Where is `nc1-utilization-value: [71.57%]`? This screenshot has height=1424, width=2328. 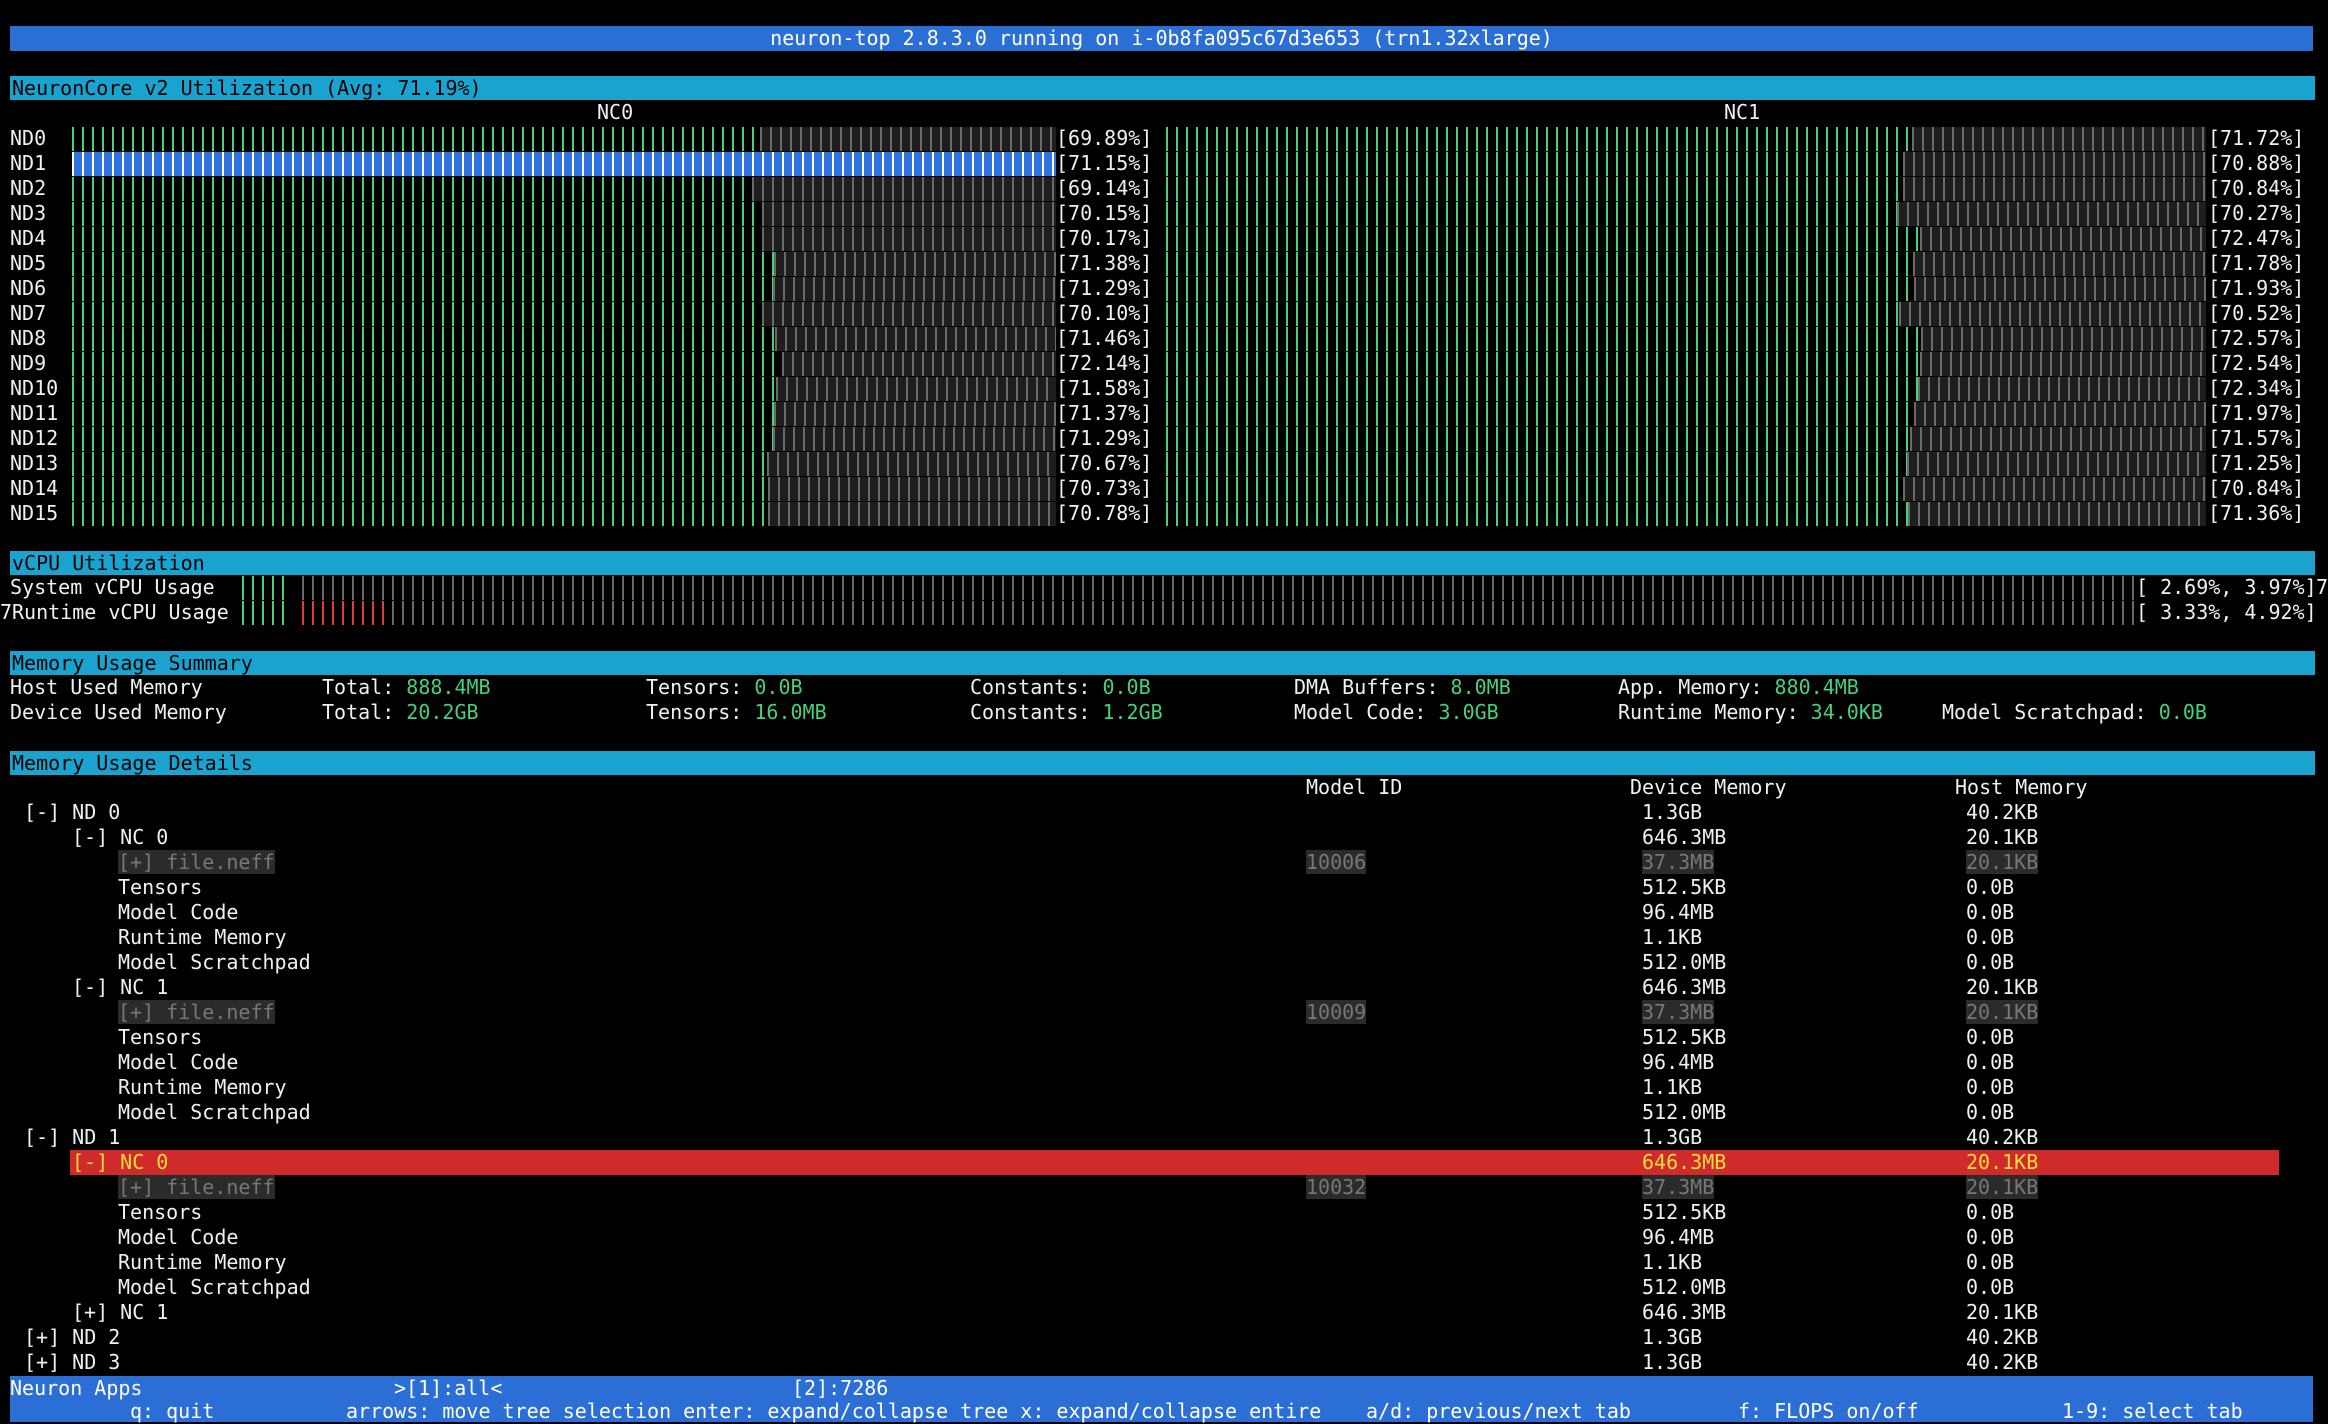
nc1-utilization-value: [71.57%] is located at coordinates (2256, 438).